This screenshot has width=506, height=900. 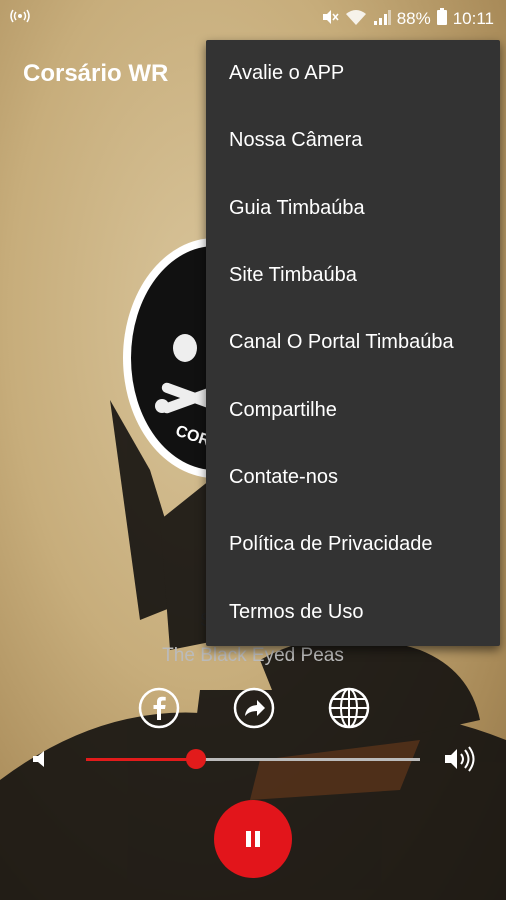 I want to click on battery-level: 88%, so click(x=413, y=18).